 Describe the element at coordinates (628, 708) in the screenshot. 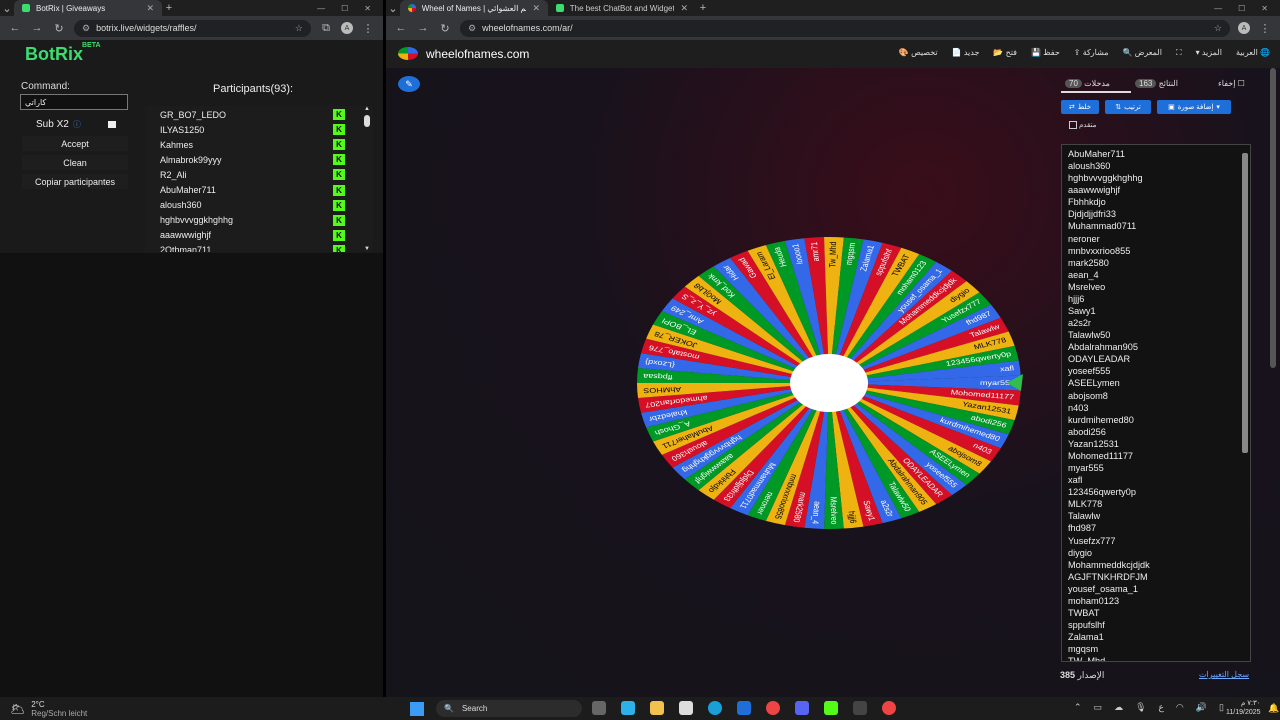

I see `copilot-icon` at that location.